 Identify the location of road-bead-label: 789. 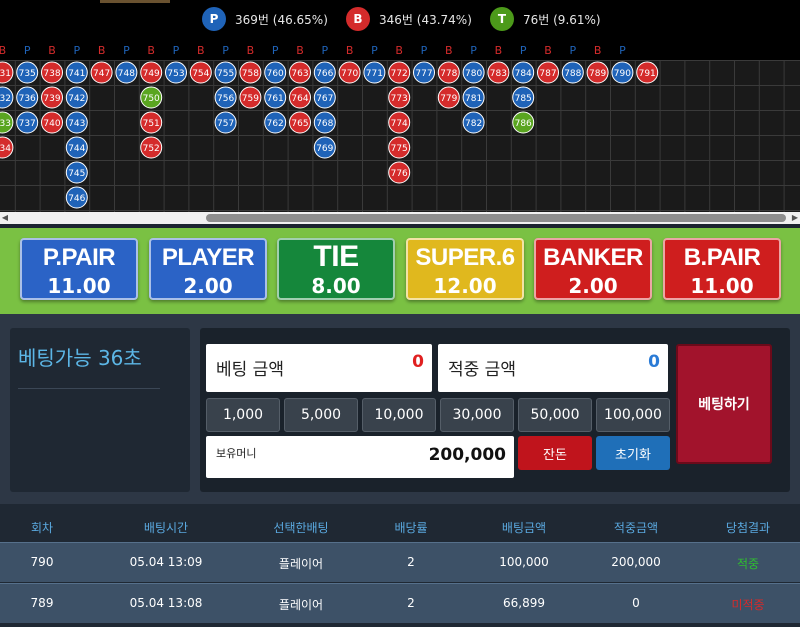
(597, 74).